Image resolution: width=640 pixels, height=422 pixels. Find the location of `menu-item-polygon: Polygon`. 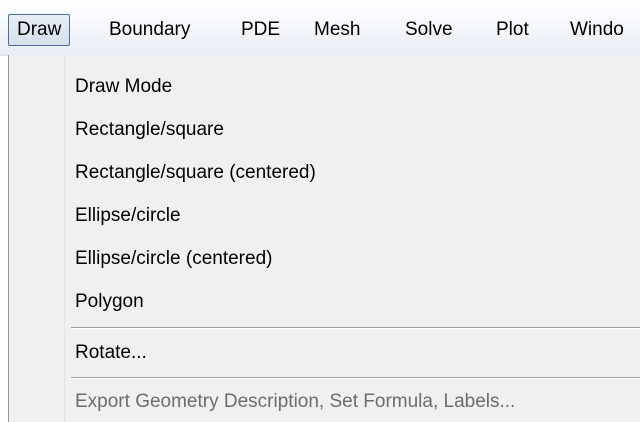

menu-item-polygon: Polygon is located at coordinates (109, 302).